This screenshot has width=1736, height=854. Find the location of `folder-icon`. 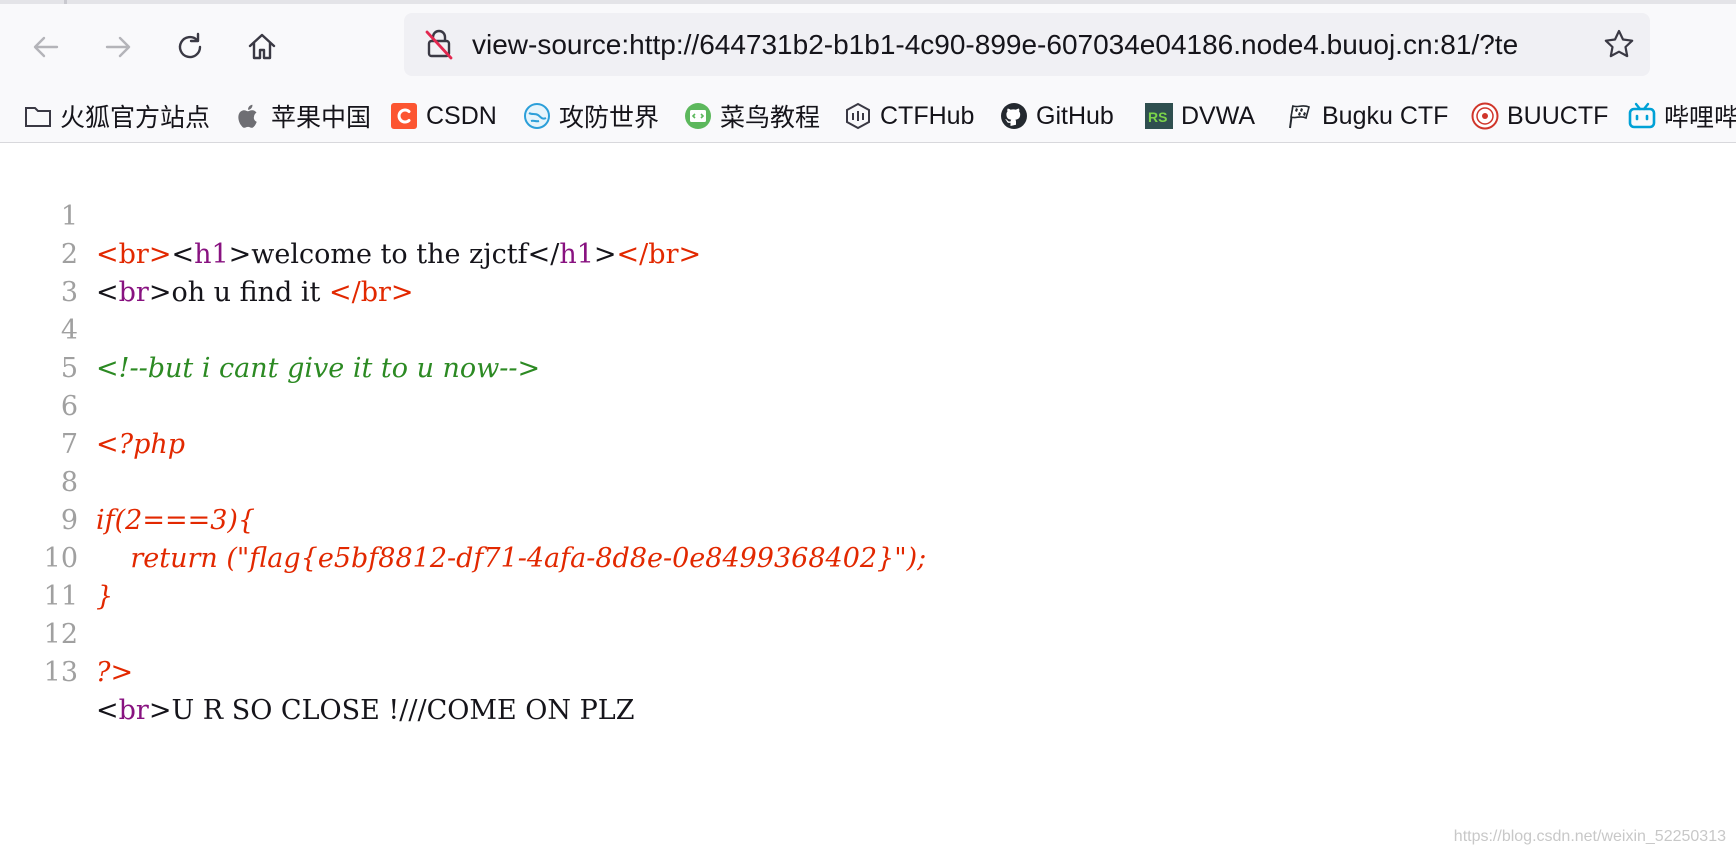

folder-icon is located at coordinates (38, 116).